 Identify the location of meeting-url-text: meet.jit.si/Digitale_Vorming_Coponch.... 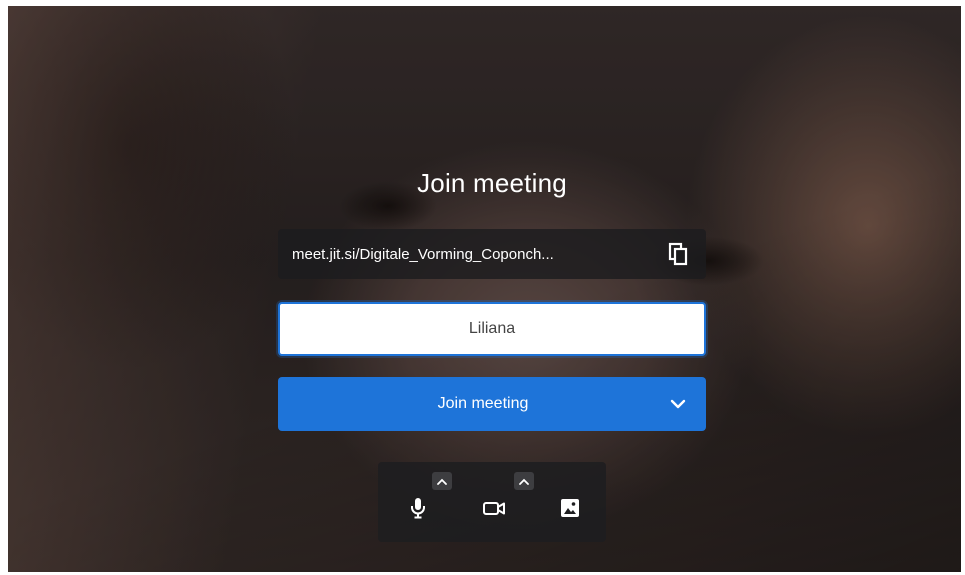
(423, 254).